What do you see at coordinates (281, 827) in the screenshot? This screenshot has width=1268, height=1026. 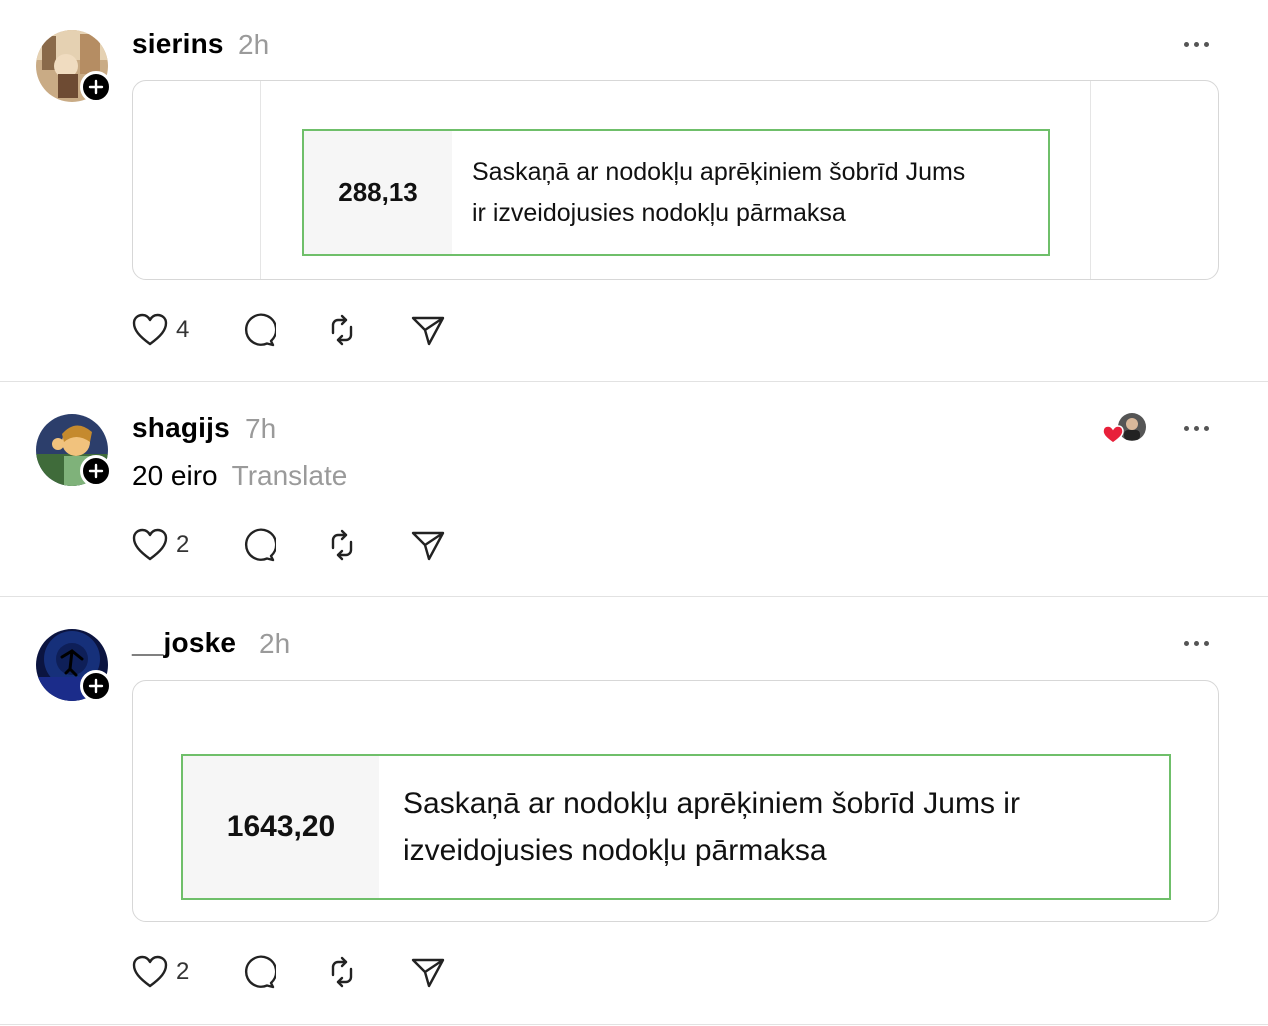 I see `refund-amount: 1643,20` at bounding box center [281, 827].